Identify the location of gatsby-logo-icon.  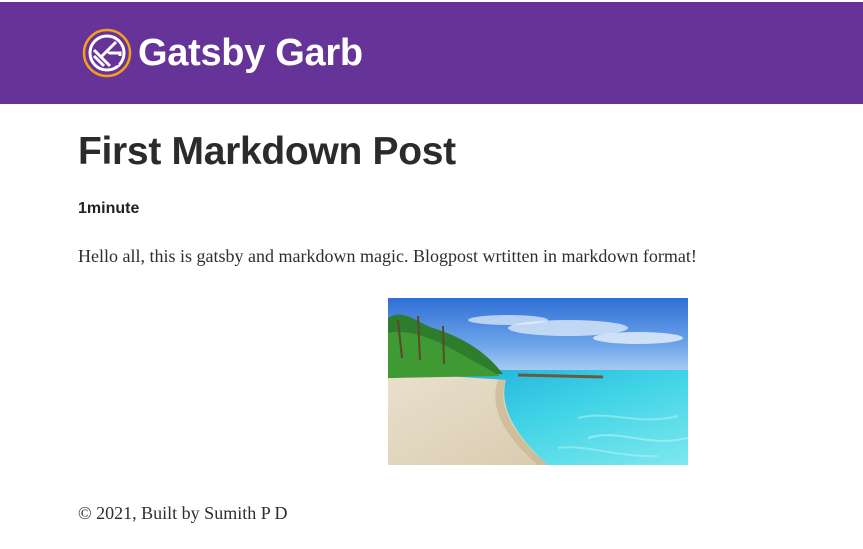
(107, 53).